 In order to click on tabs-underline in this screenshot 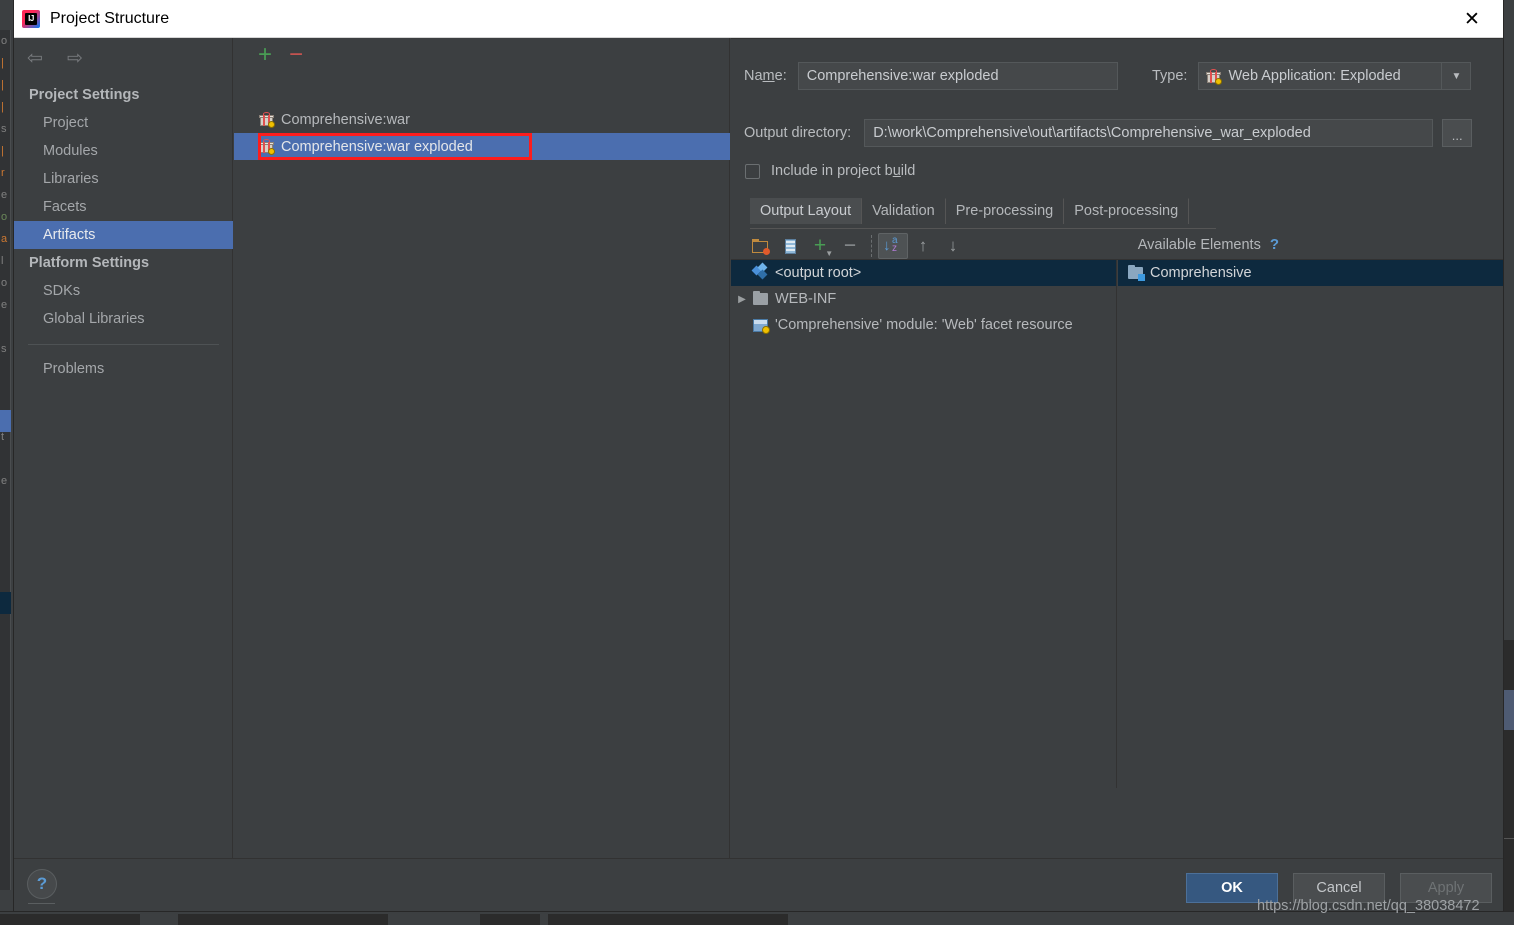, I will do `click(983, 228)`.